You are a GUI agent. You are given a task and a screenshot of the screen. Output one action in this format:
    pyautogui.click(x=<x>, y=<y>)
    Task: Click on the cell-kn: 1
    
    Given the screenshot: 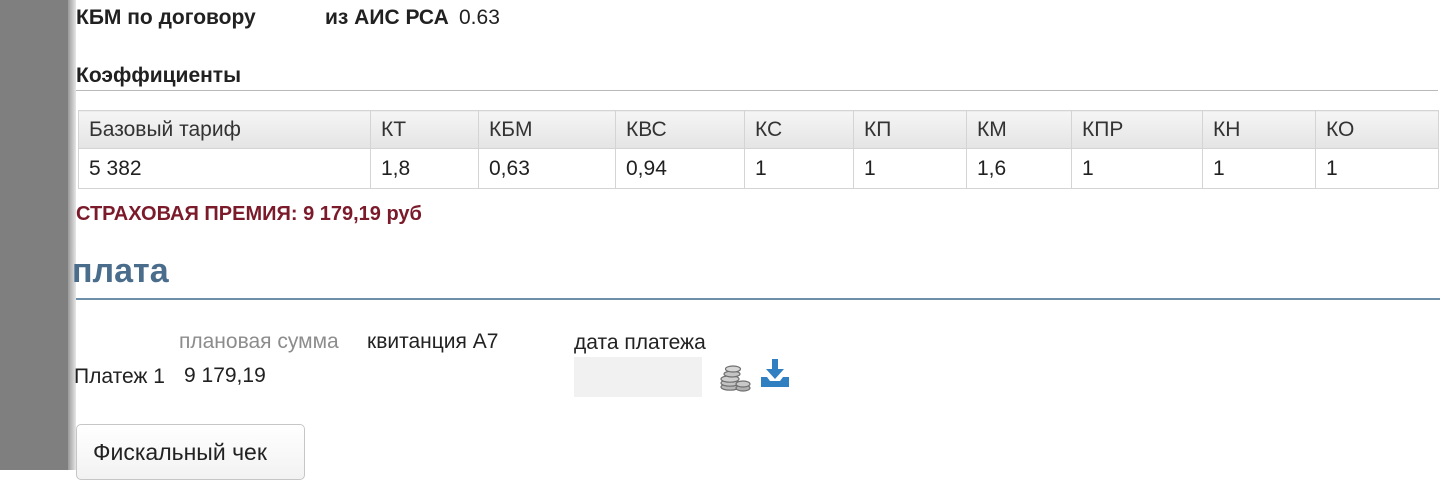 What is the action you would take?
    pyautogui.click(x=1259, y=168)
    